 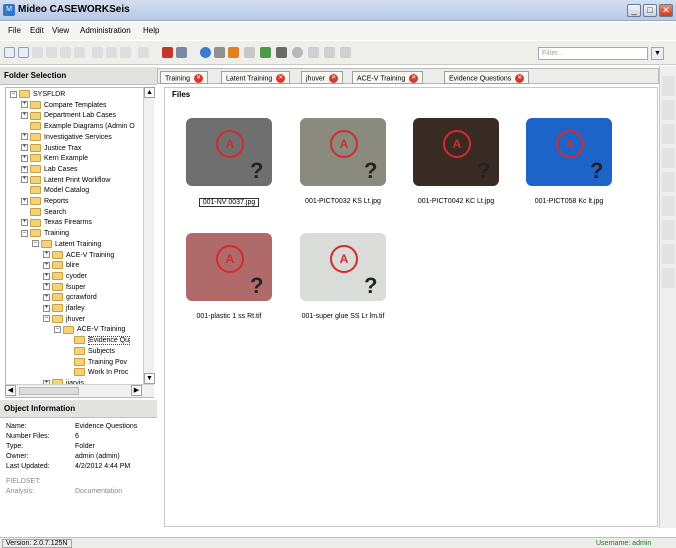 What do you see at coordinates (79, 390) in the screenshot?
I see `tree-horizontal-scrollbar: ◀ ▶` at bounding box center [79, 390].